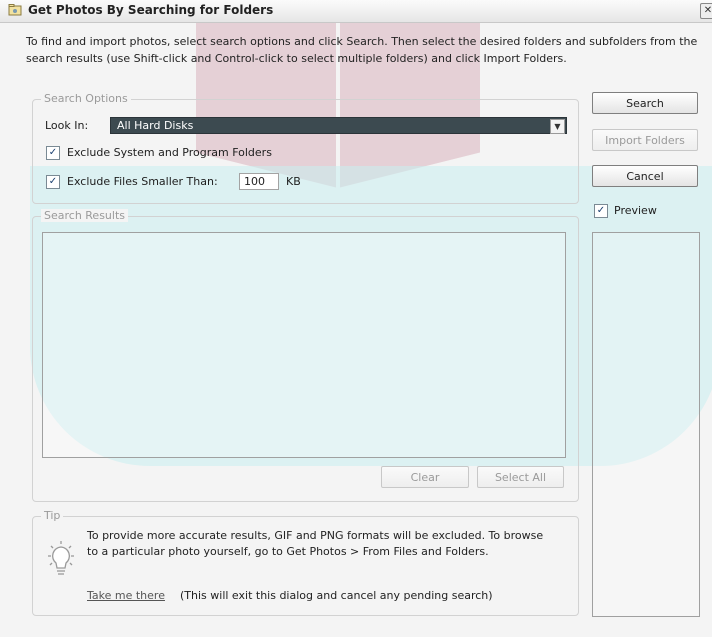  What do you see at coordinates (356, 11) in the screenshot?
I see `title-bar: Get Photos By Searching for Folders ✕` at bounding box center [356, 11].